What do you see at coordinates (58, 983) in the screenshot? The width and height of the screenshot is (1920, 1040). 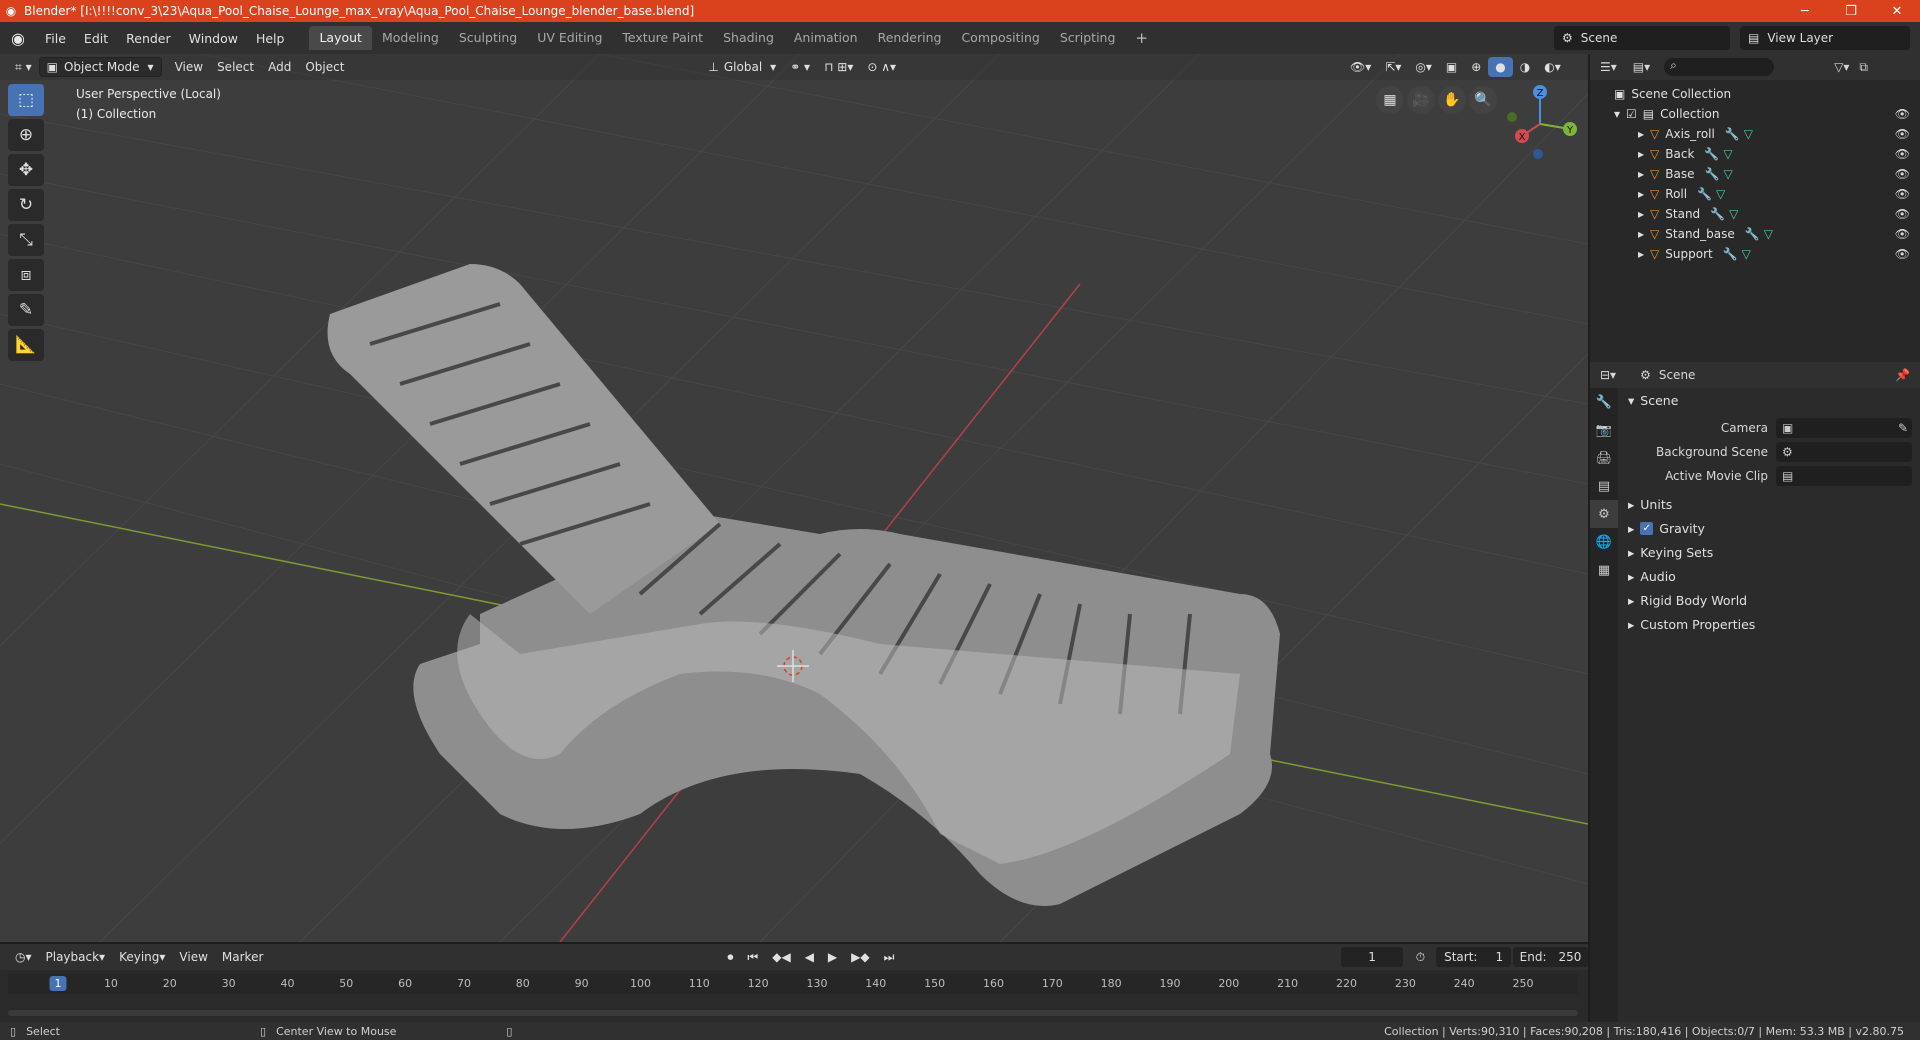 I see `current-frame-marker: 1` at bounding box center [58, 983].